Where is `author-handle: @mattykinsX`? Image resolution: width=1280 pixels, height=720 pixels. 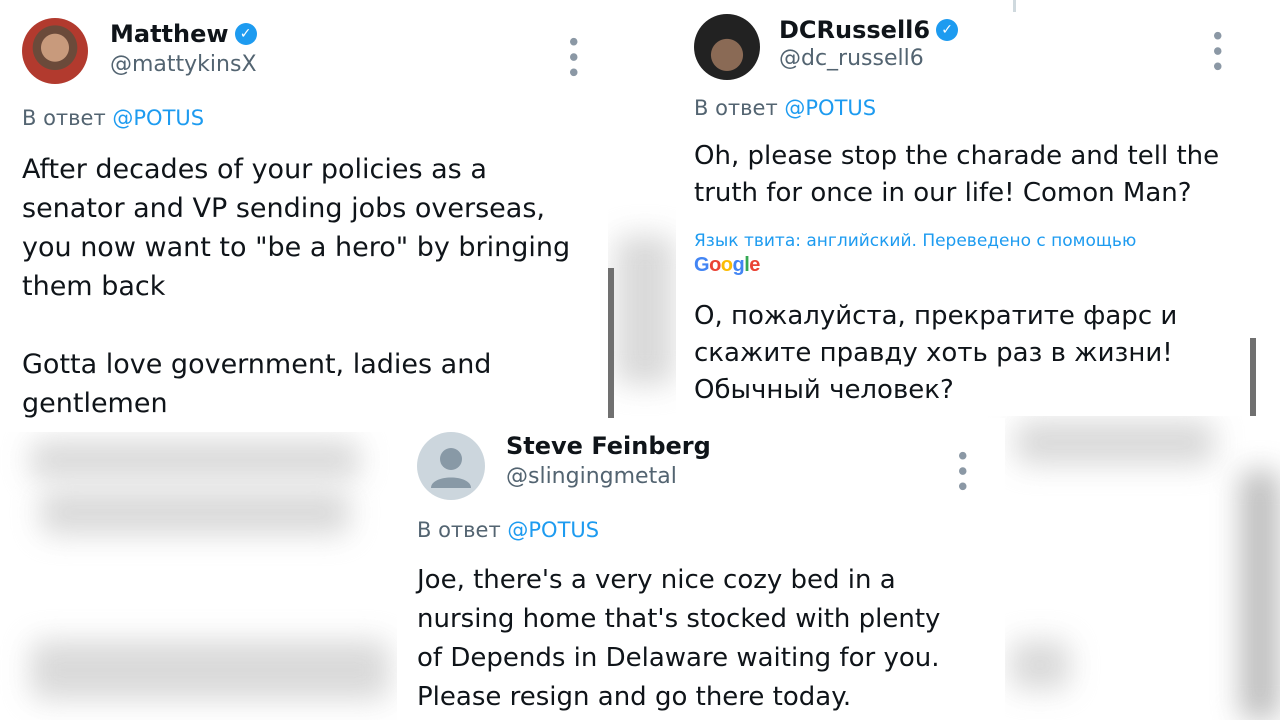
author-handle: @mattykinsX is located at coordinates (183, 64).